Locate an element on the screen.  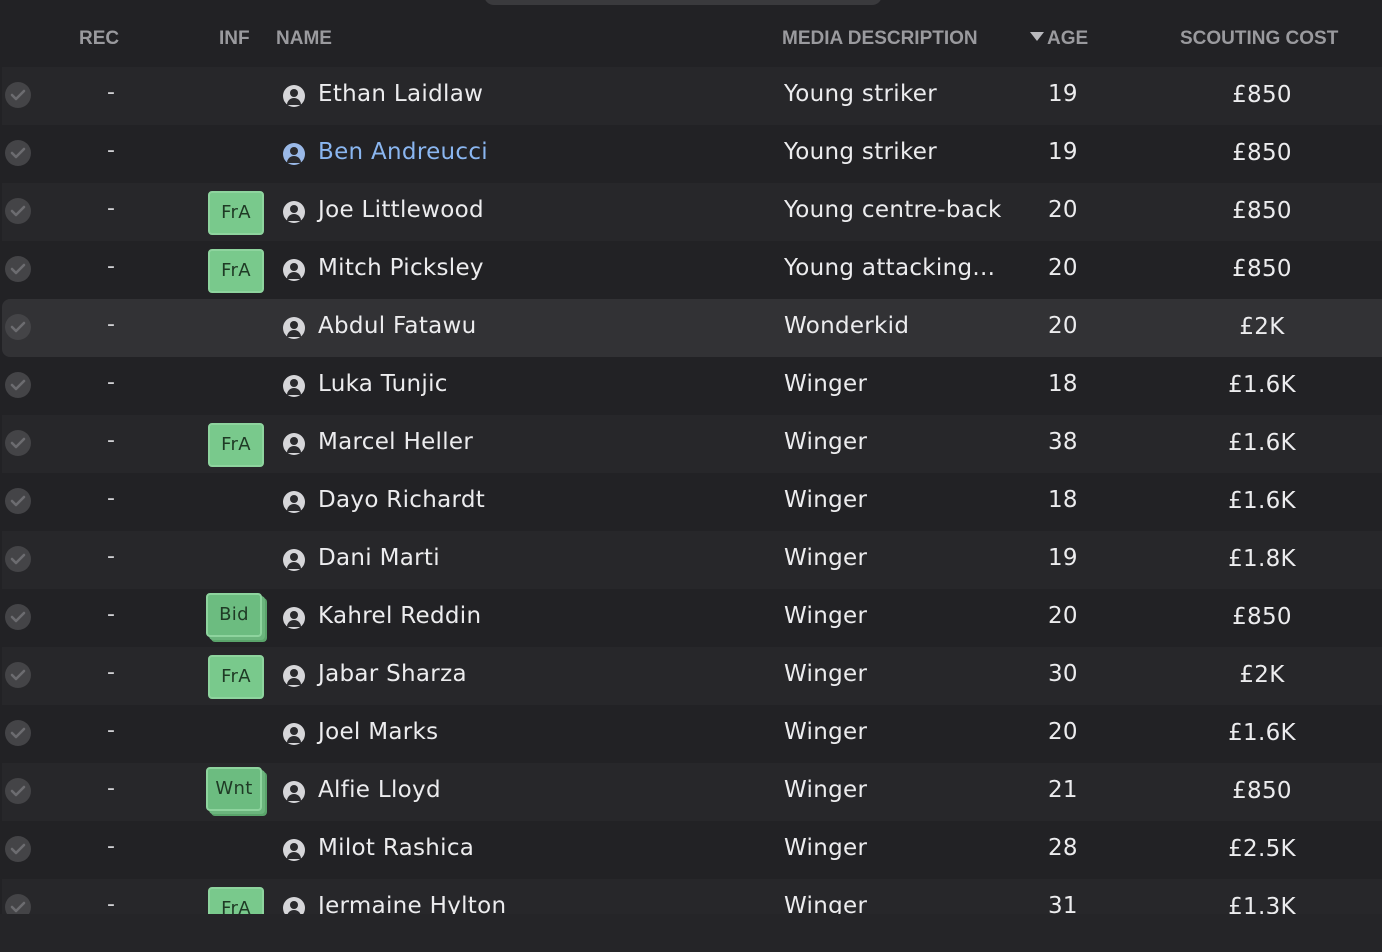
column-header-age: AGE is located at coordinates (1059, 39).